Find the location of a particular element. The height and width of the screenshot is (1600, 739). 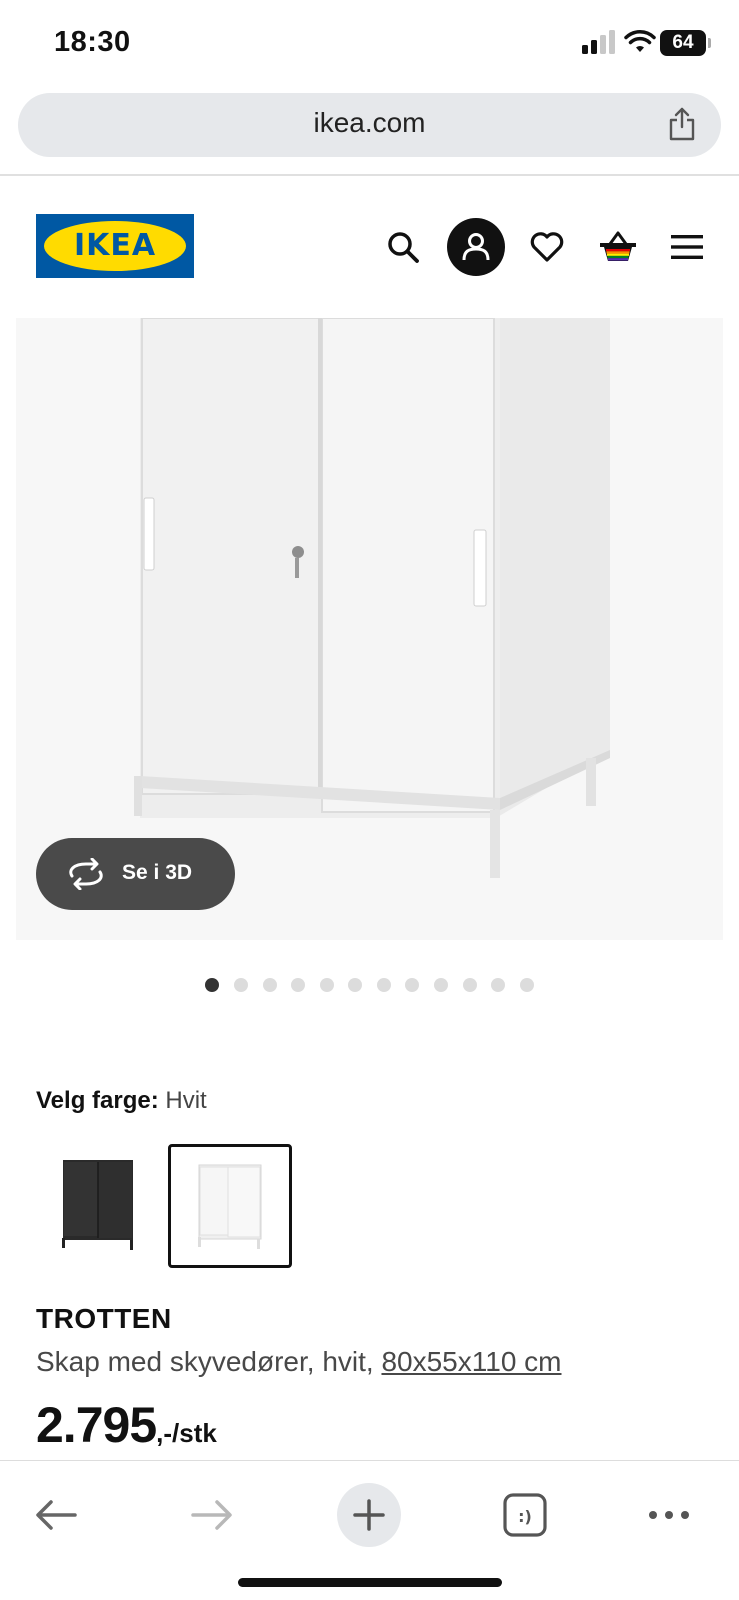

status-bar: 18:30 64 is located at coordinates (369, 44).